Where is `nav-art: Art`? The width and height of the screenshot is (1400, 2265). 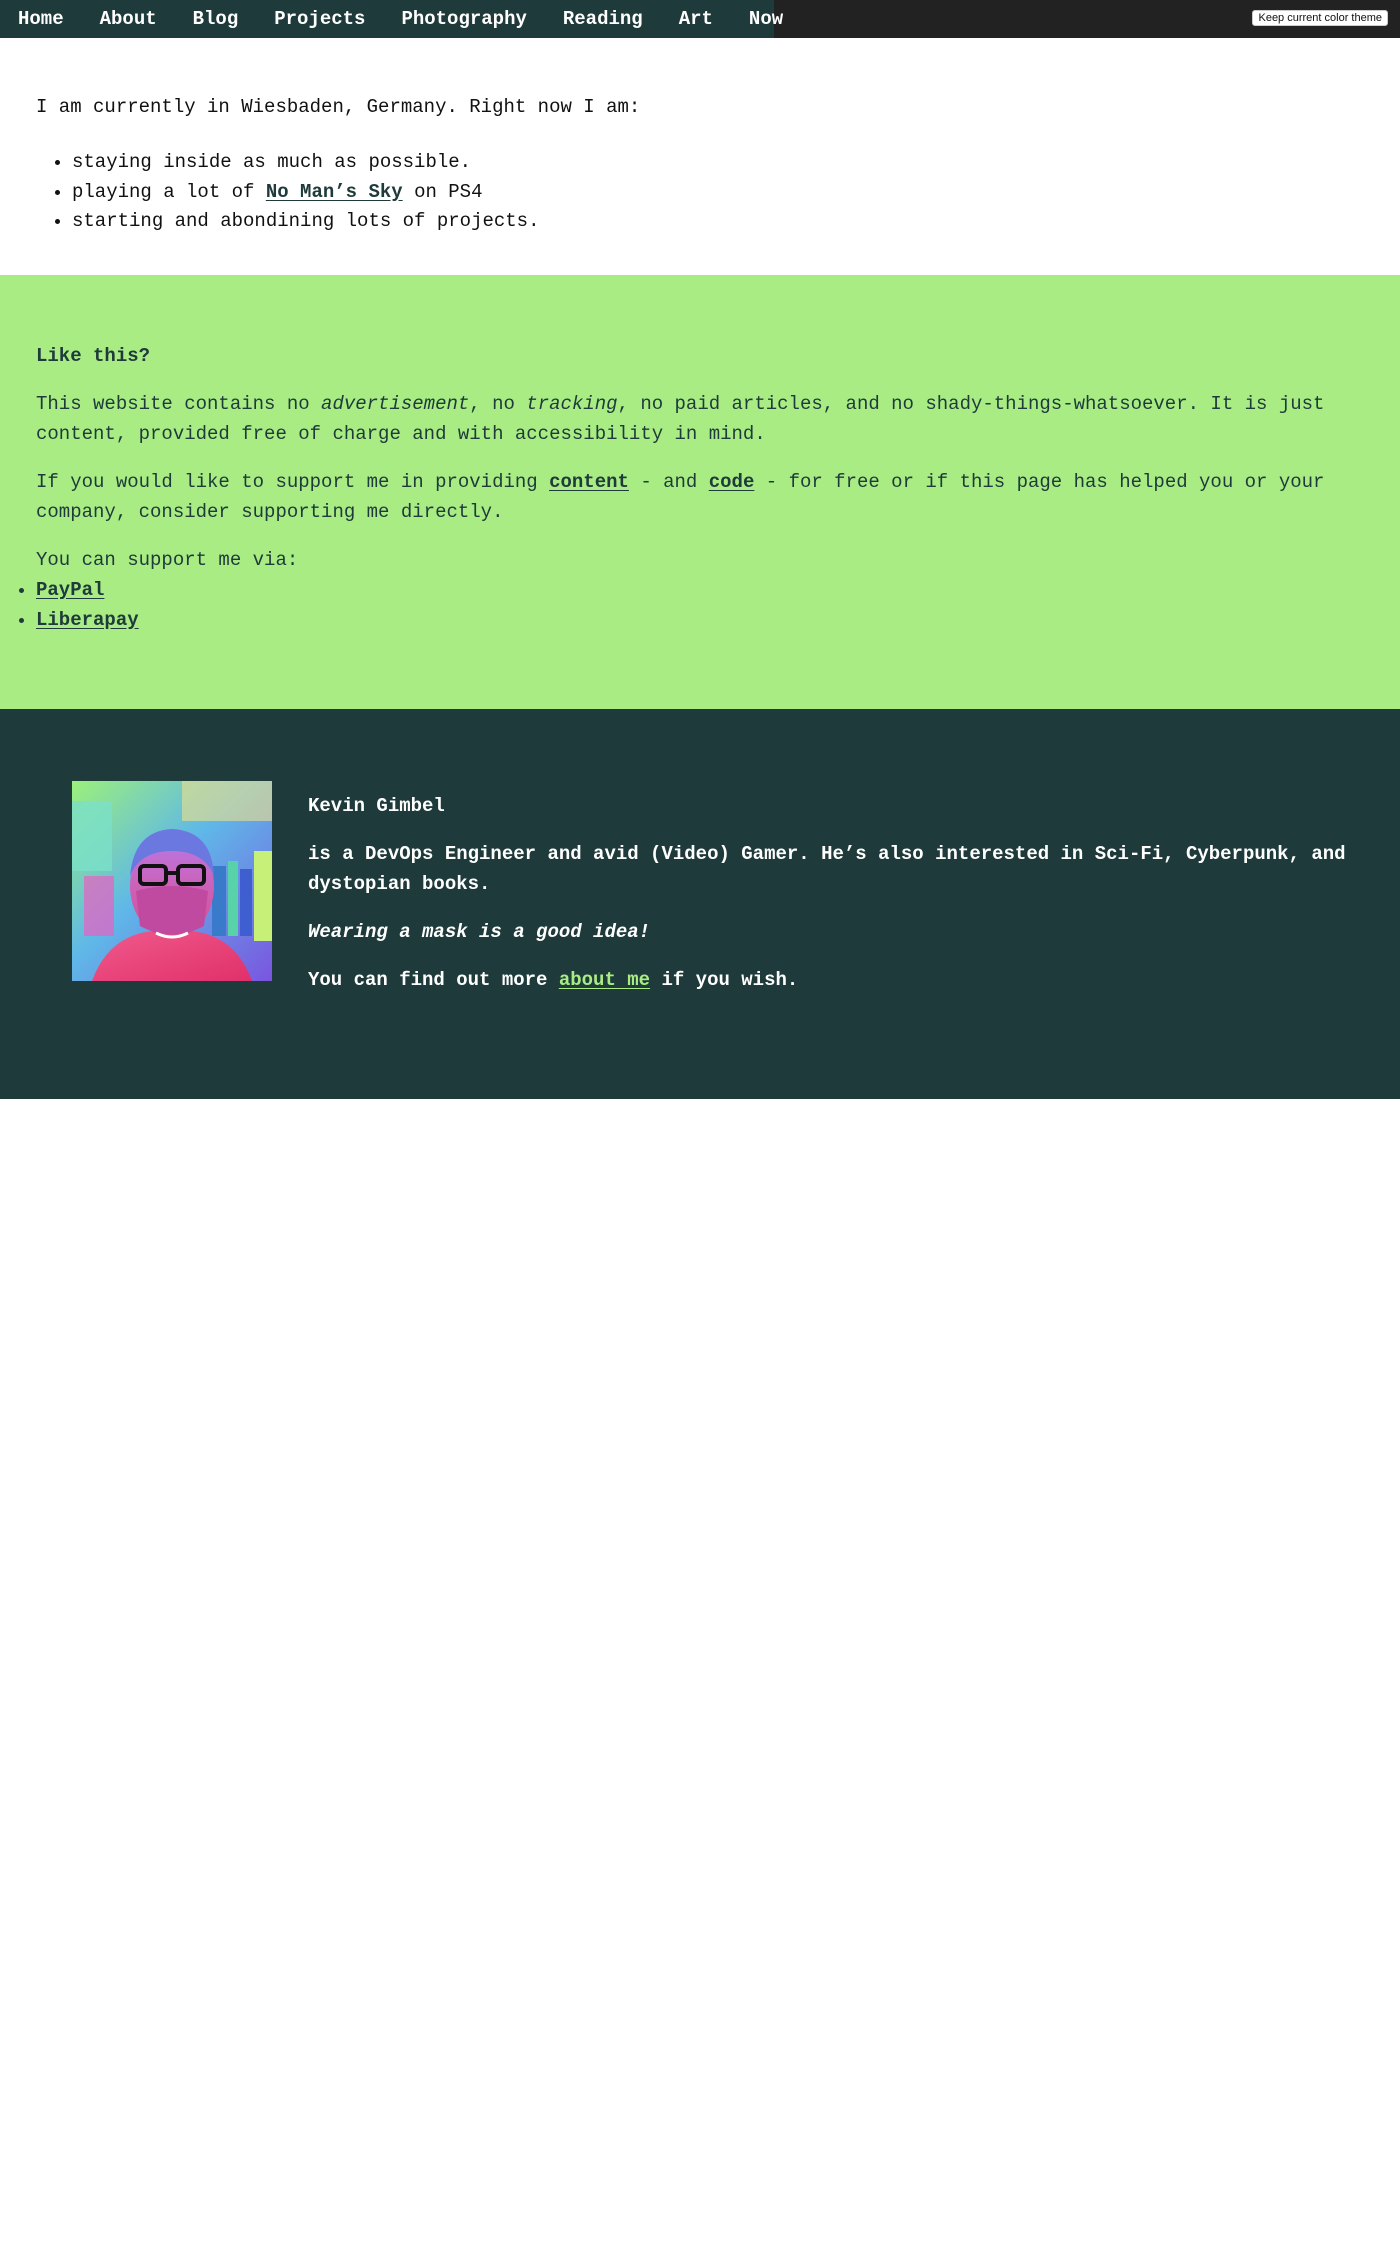
nav-art: Art is located at coordinates (696, 19).